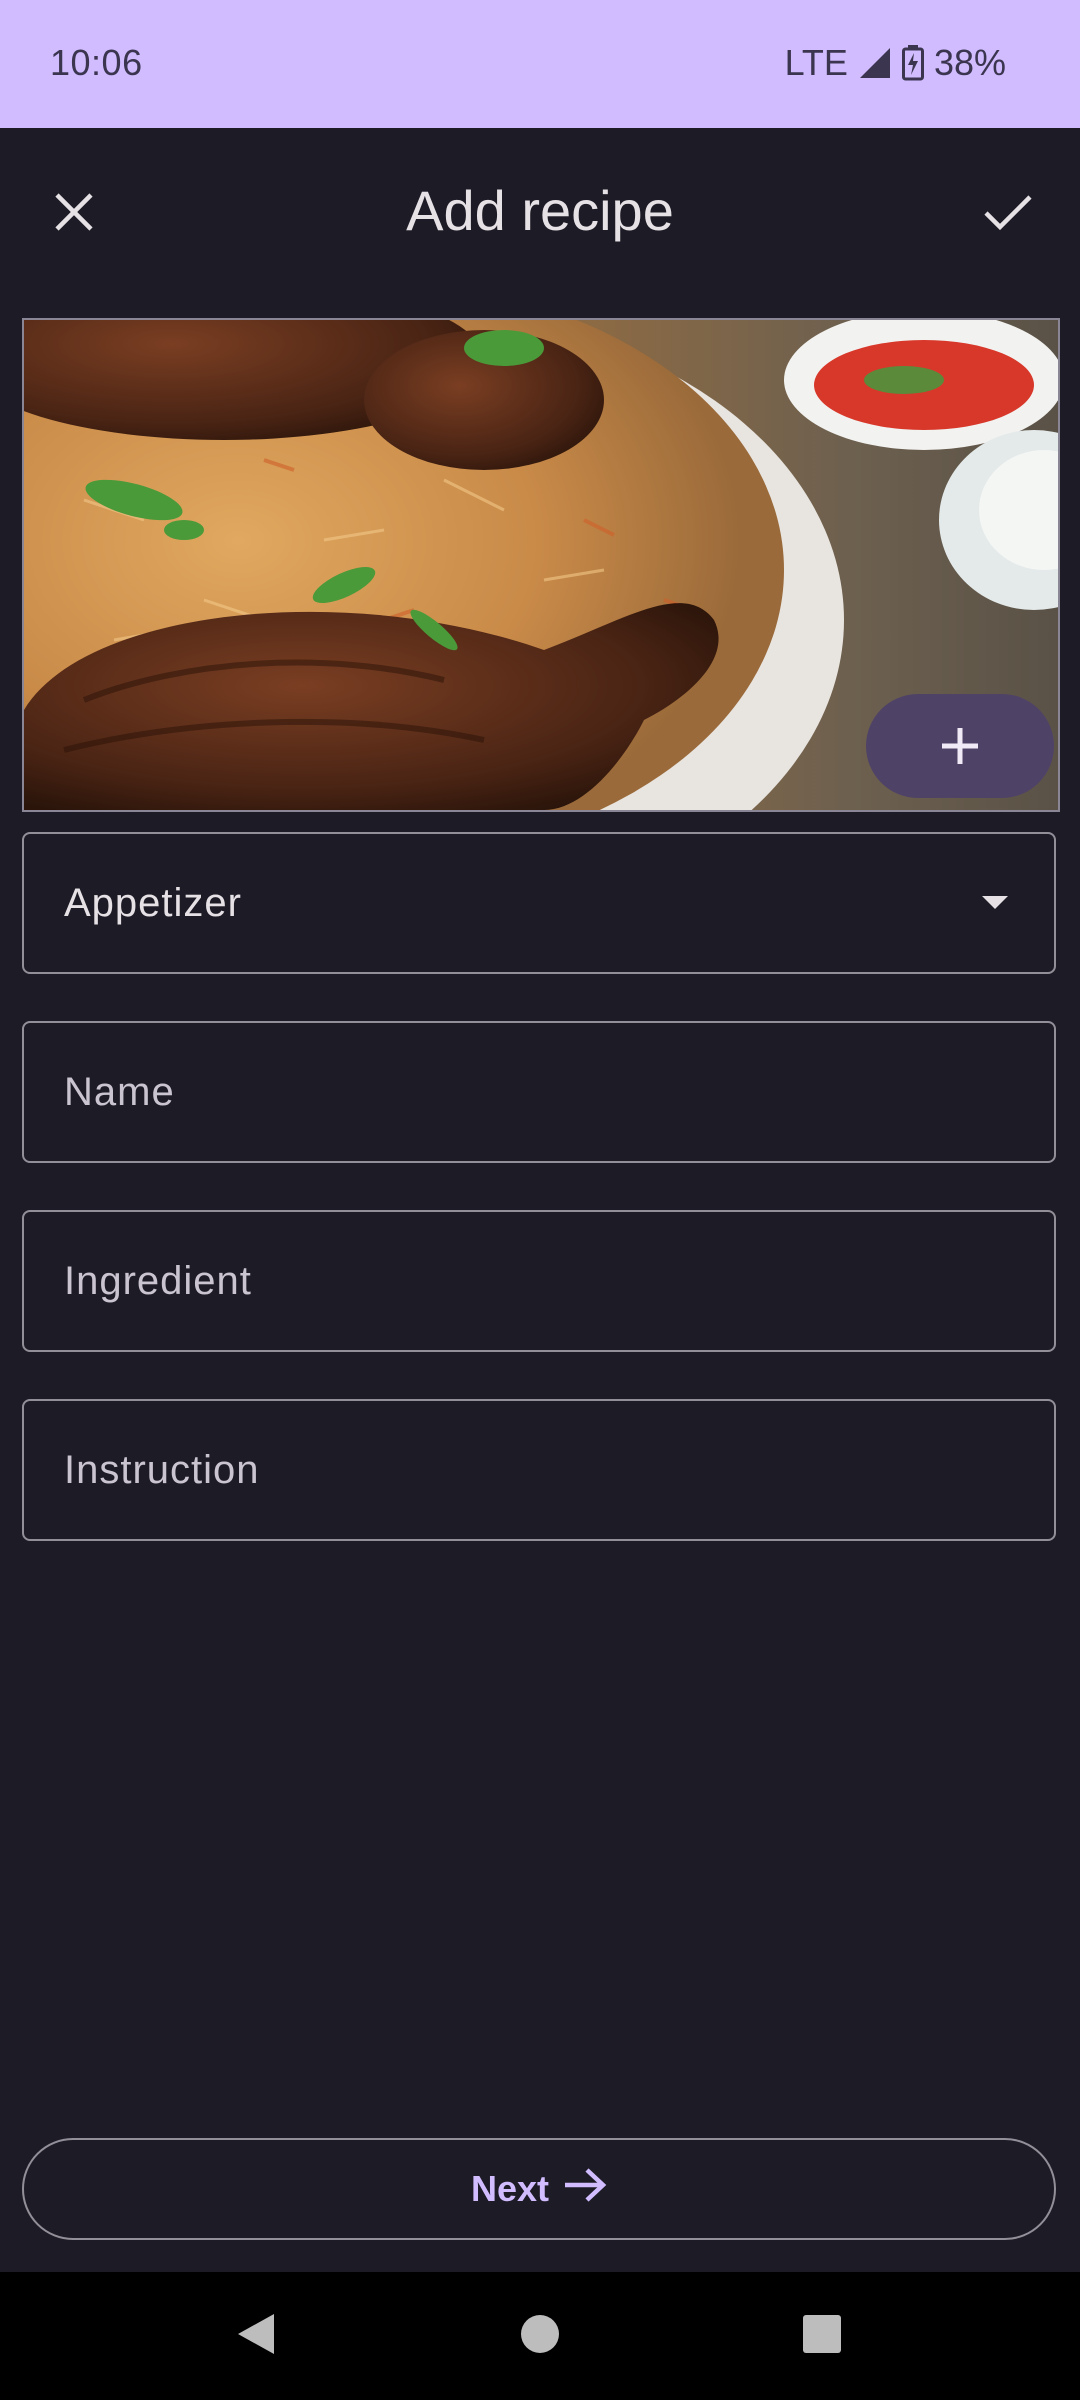 The height and width of the screenshot is (2400, 1080). What do you see at coordinates (162, 1469) in the screenshot?
I see `instruction-placeholder: Instruction` at bounding box center [162, 1469].